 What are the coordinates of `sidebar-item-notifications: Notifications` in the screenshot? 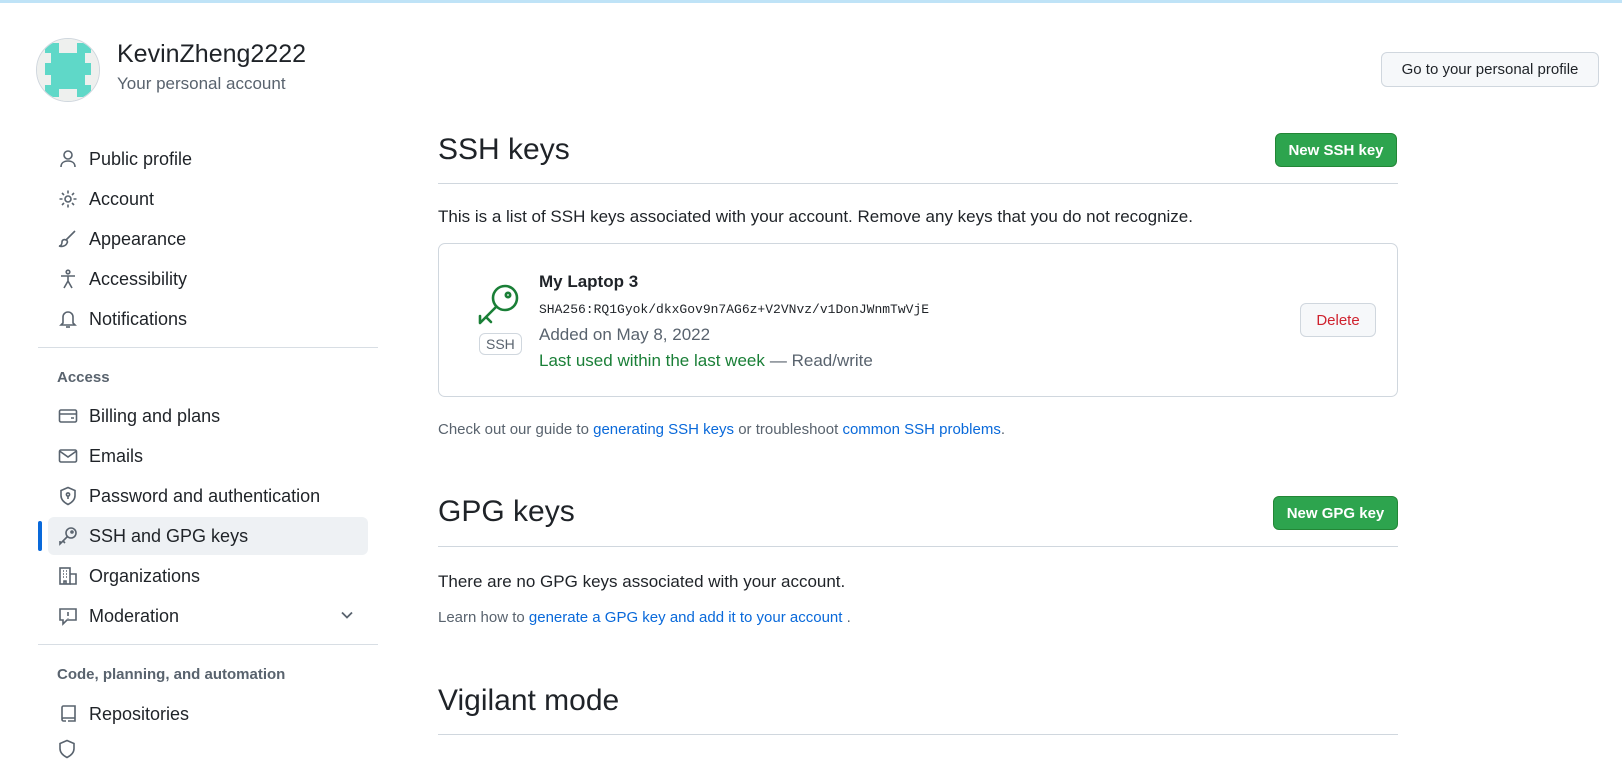 It's located at (208, 319).